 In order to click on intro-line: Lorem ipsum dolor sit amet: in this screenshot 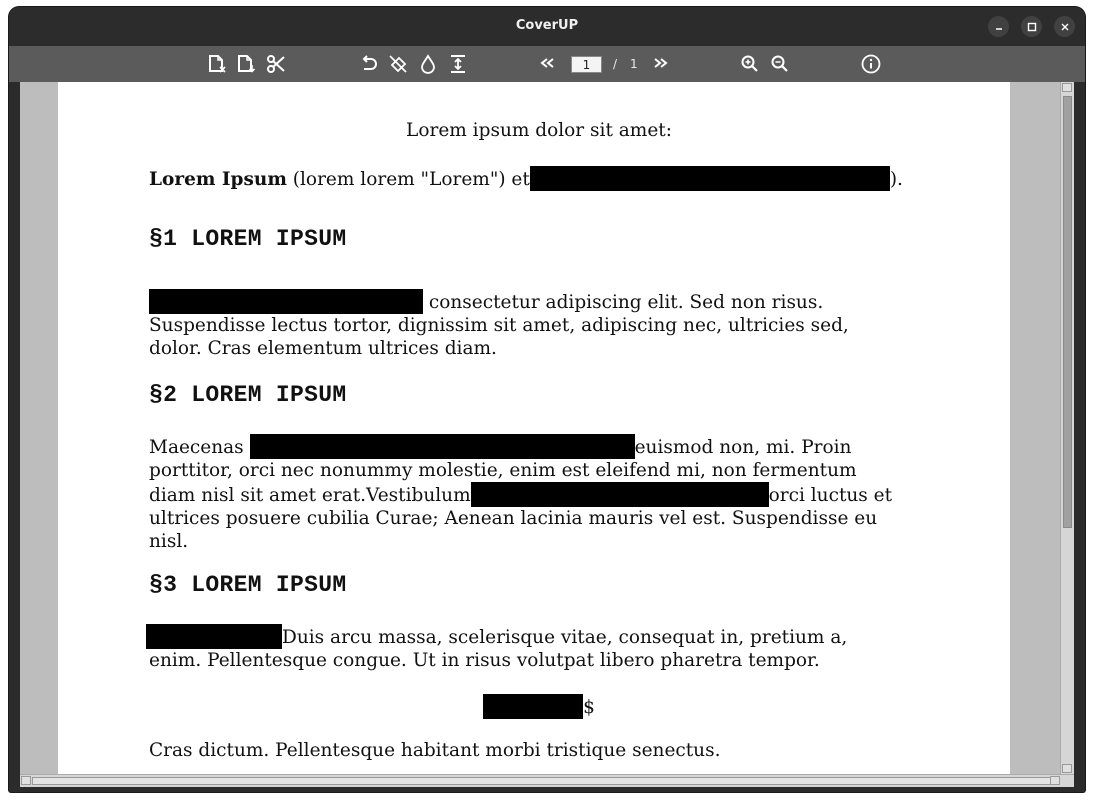, I will do `click(539, 130)`.